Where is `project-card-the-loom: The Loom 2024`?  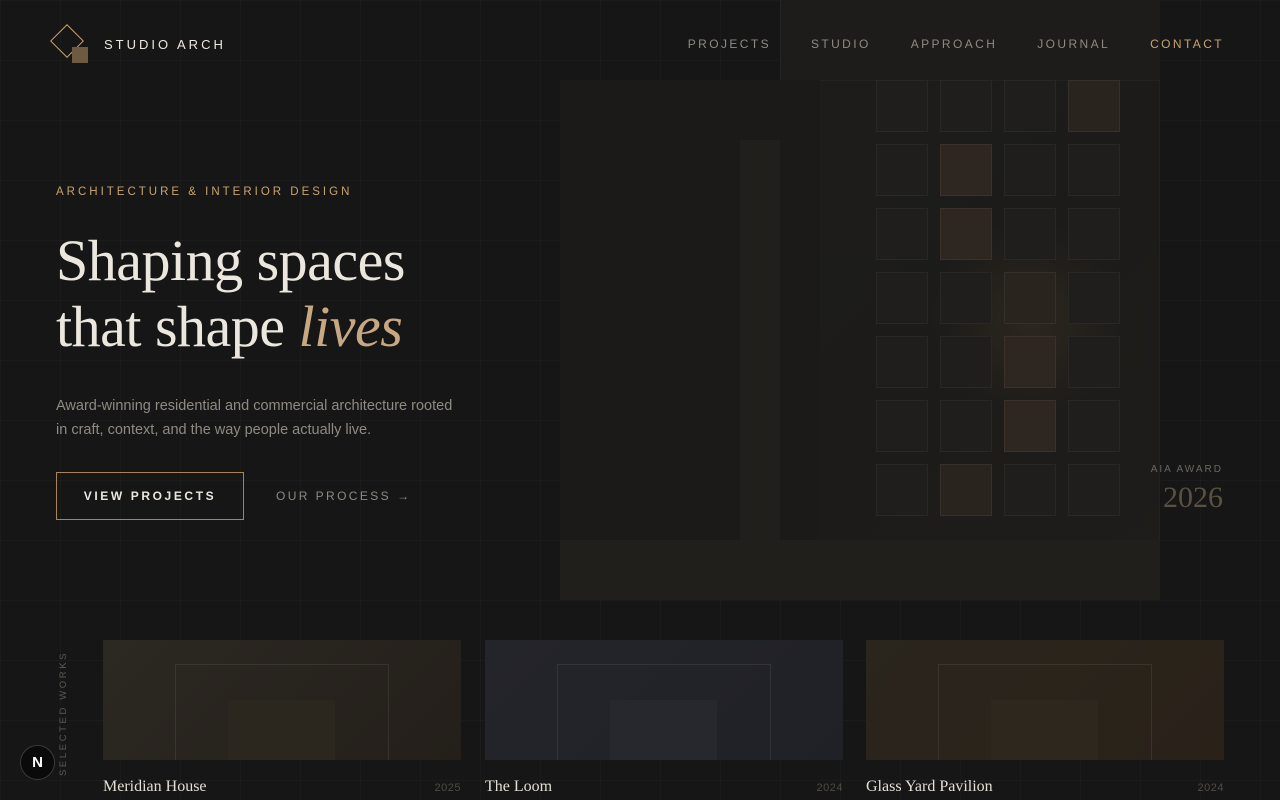 project-card-the-loom: The Loom 2024 is located at coordinates (664, 718).